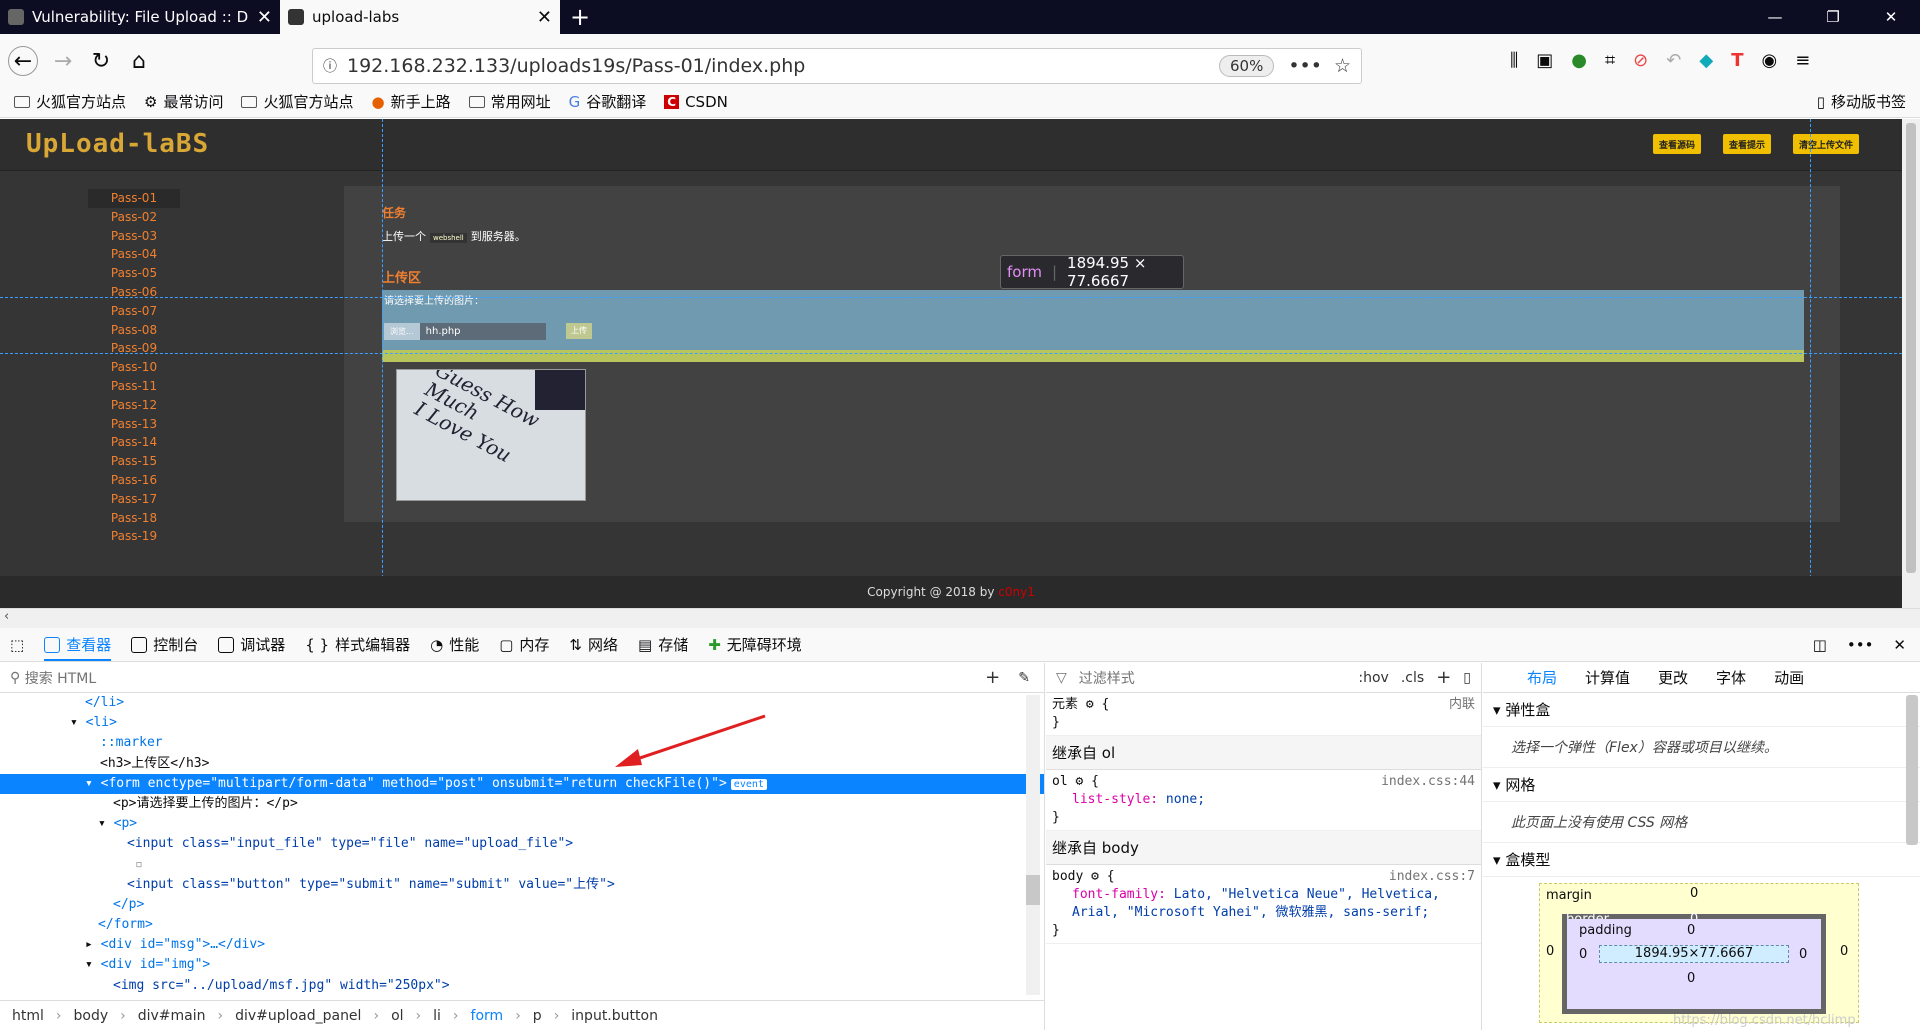  I want to click on tree-line: ▾ <li>, so click(522, 723).